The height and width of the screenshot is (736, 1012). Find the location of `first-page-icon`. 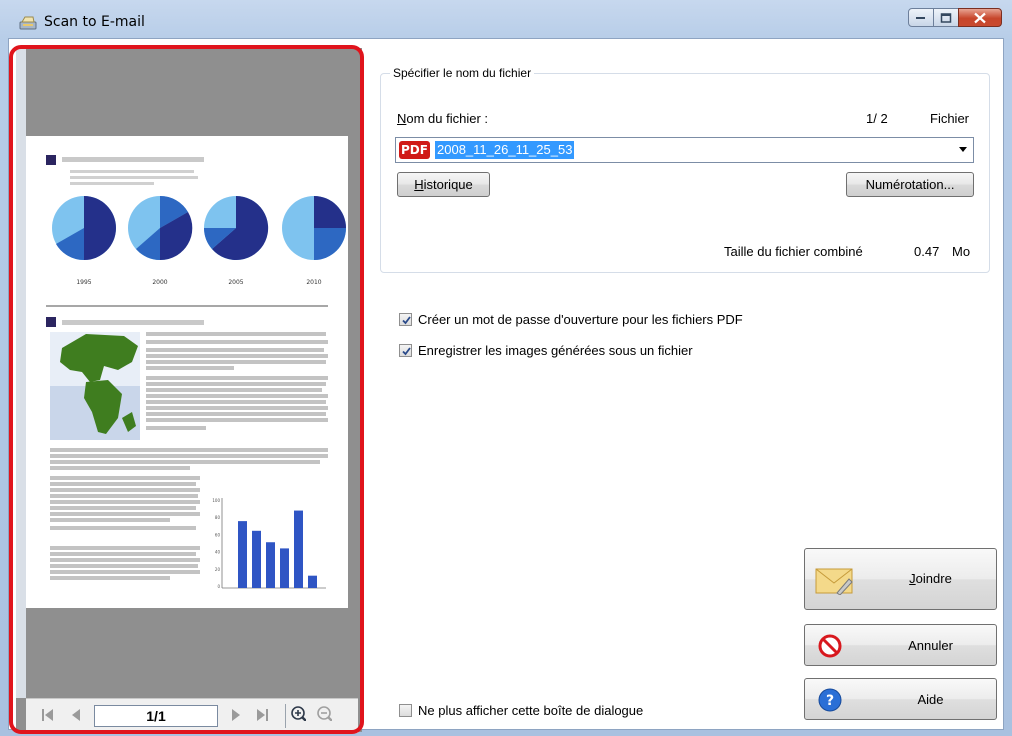

first-page-icon is located at coordinates (48, 715).